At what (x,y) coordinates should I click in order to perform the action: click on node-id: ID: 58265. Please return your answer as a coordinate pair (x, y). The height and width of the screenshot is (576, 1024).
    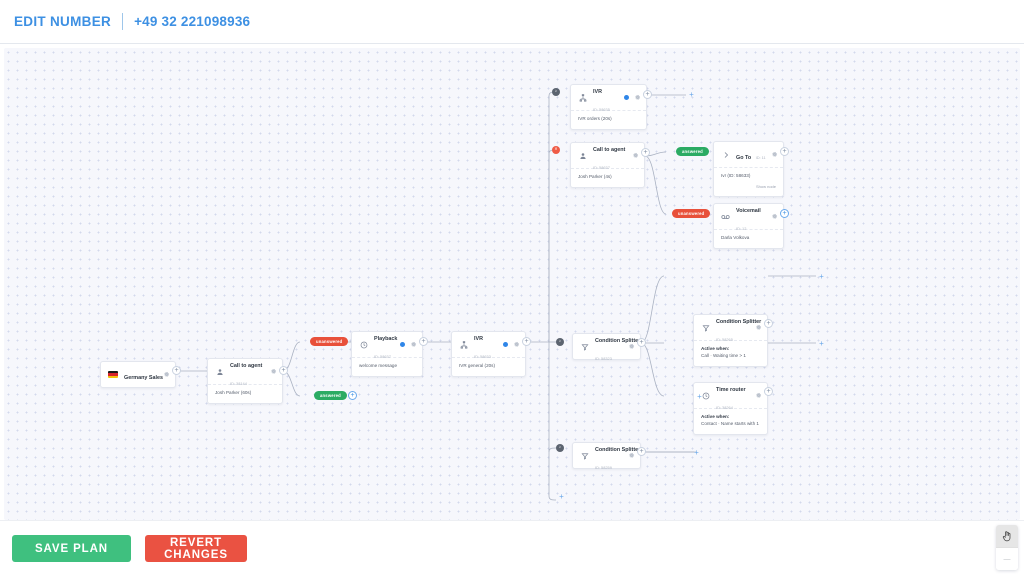
    Looking at the image, I should click on (724, 339).